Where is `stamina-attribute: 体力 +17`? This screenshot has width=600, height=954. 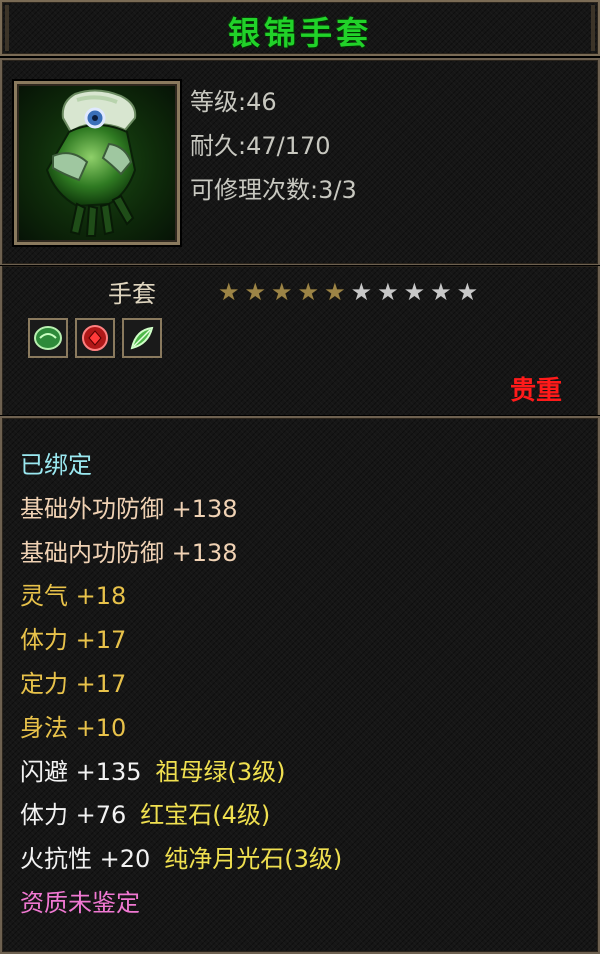
stamina-attribute: 体力 +17 is located at coordinates (73, 640).